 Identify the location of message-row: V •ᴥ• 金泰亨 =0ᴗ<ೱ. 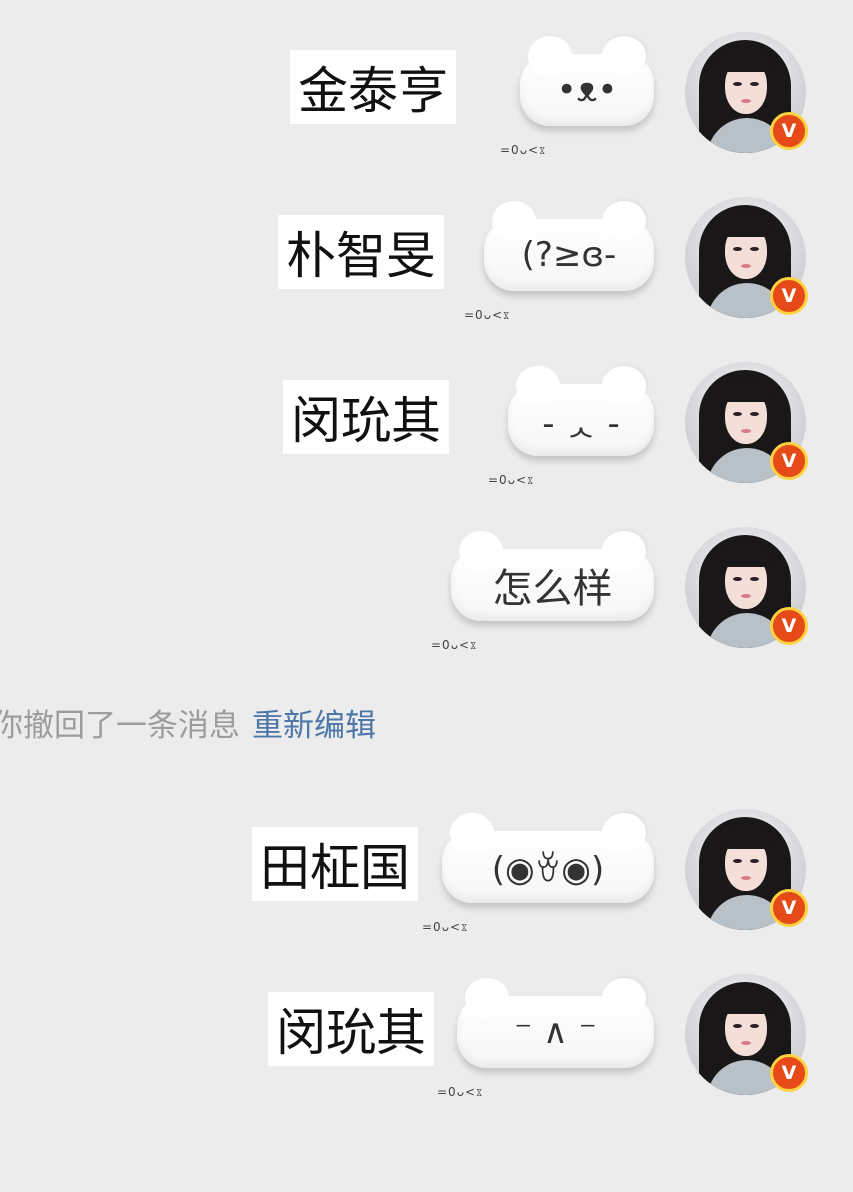
(426, 102).